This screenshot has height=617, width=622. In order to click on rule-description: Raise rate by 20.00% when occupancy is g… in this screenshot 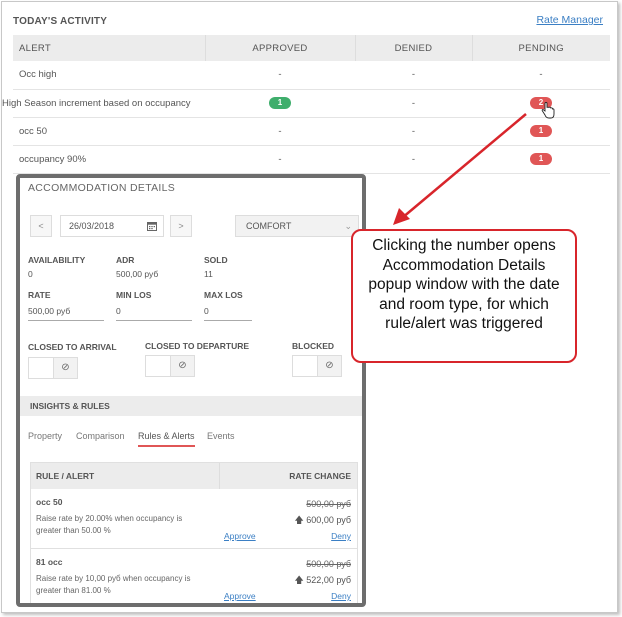, I will do `click(109, 524)`.